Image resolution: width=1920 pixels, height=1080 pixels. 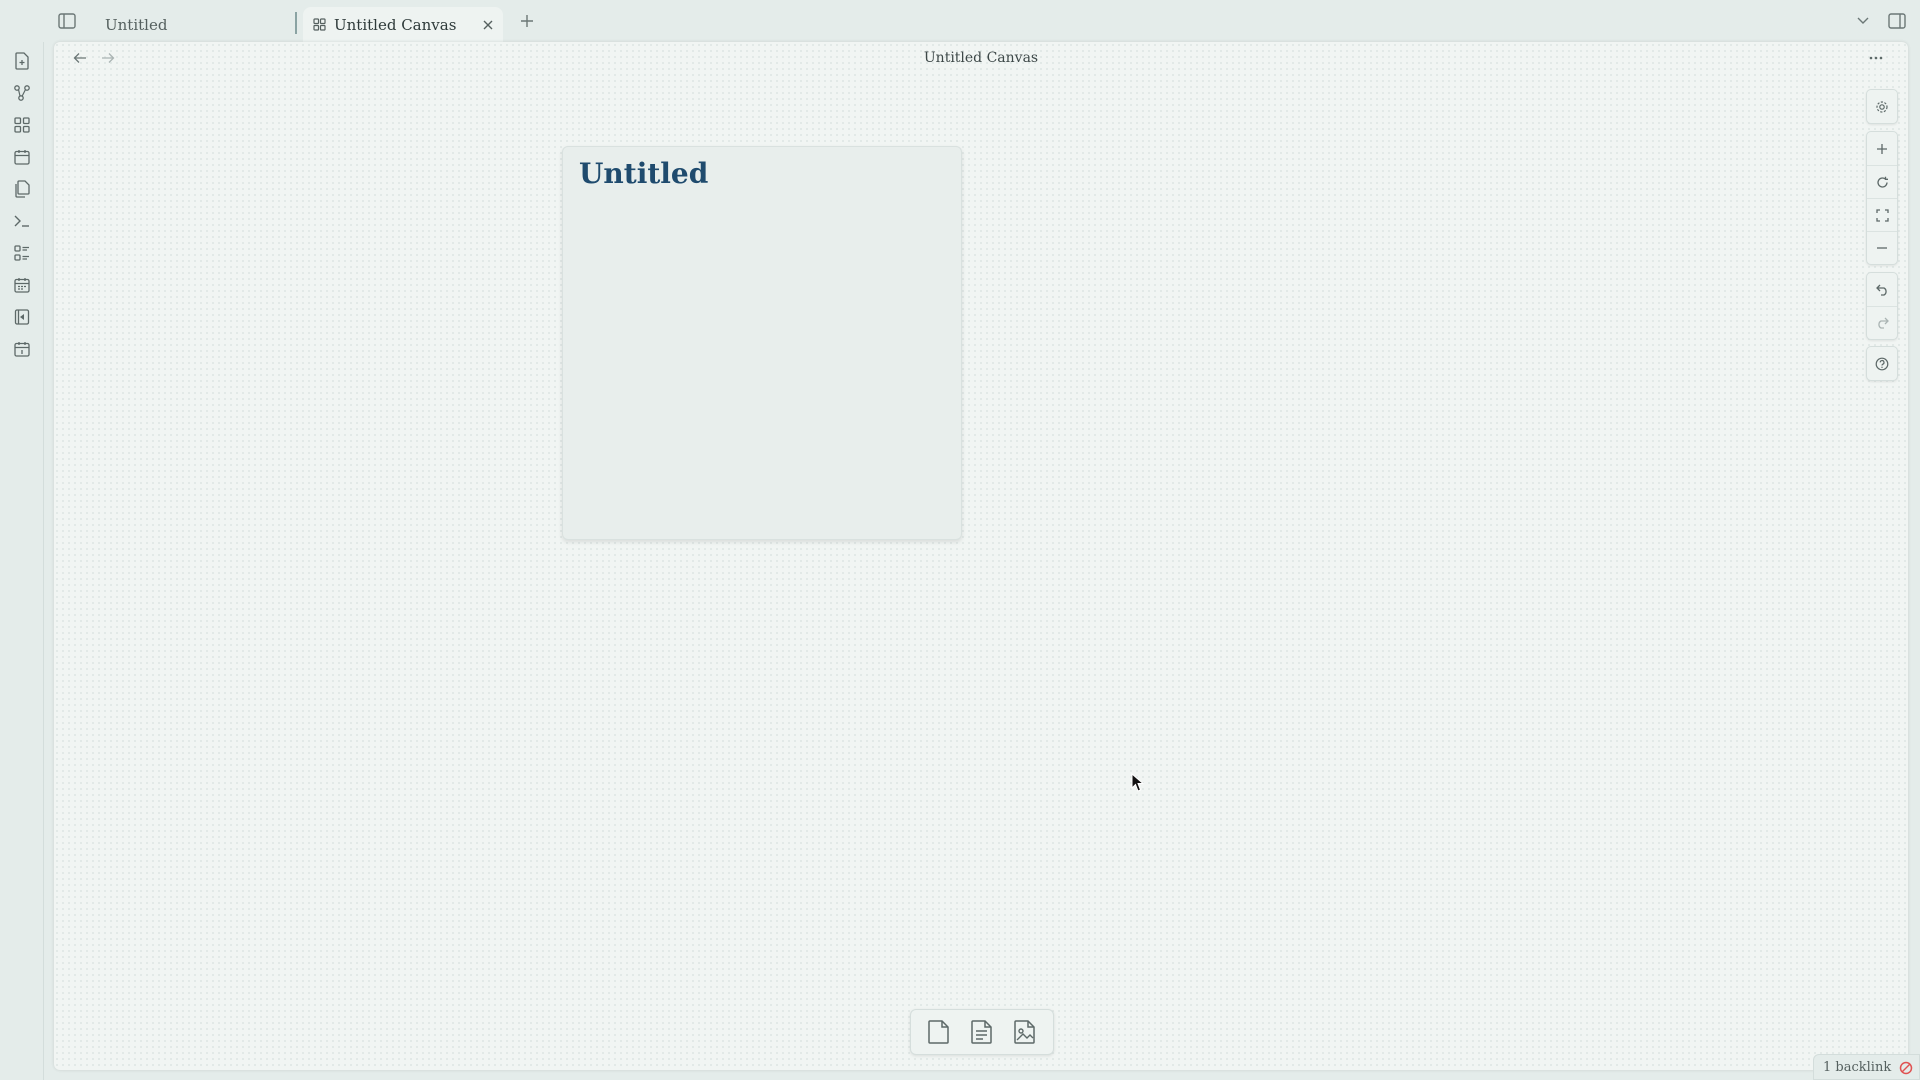 I want to click on status-bar: 1 backlink, so click(x=1866, y=1067).